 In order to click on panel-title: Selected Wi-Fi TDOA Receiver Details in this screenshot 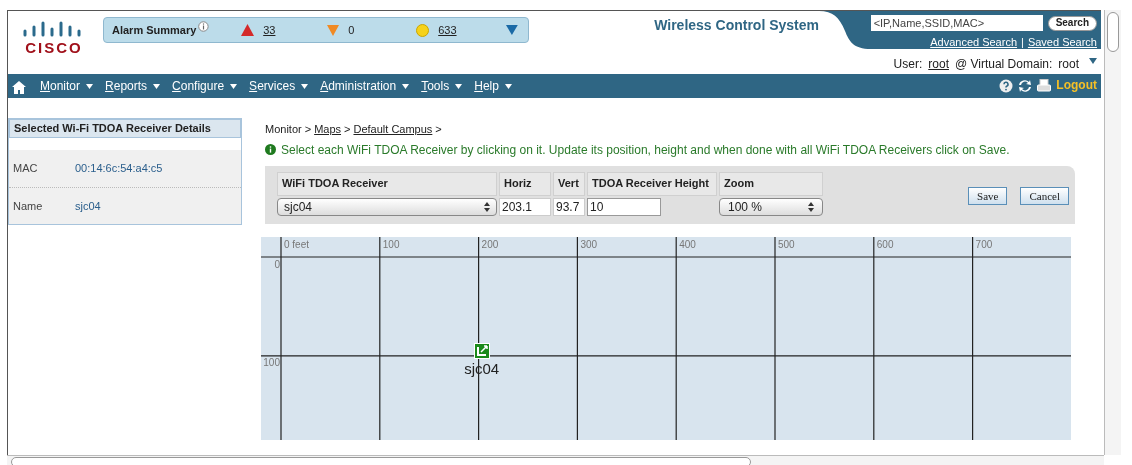, I will do `click(125, 128)`.